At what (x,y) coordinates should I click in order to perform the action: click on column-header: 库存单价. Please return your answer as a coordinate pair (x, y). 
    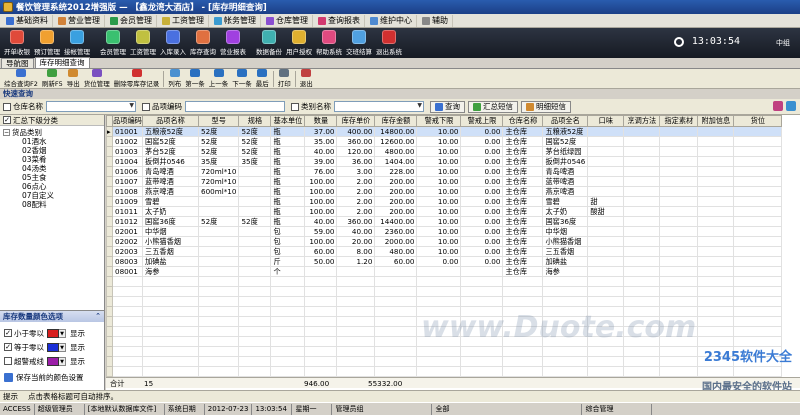
    Looking at the image, I should click on (356, 121).